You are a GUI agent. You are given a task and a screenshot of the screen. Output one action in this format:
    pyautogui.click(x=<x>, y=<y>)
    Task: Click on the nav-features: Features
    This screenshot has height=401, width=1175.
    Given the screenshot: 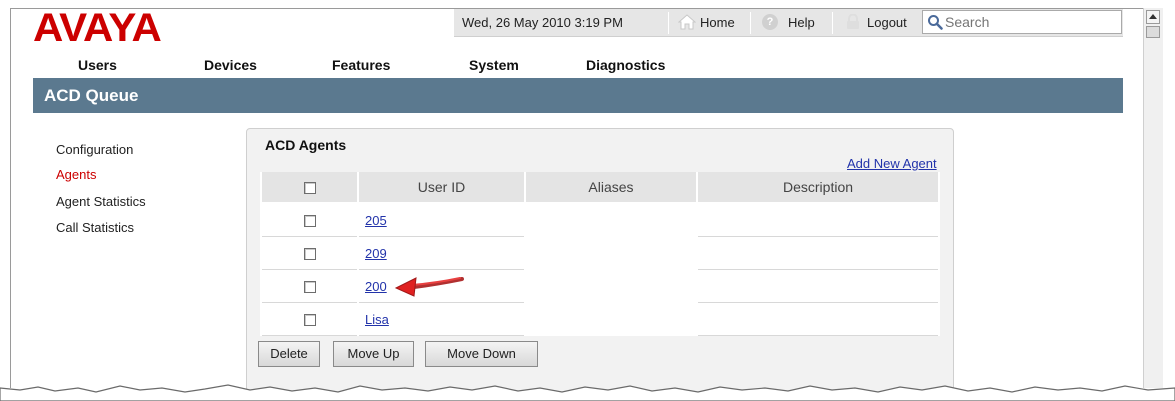 What is the action you would take?
    pyautogui.click(x=361, y=65)
    